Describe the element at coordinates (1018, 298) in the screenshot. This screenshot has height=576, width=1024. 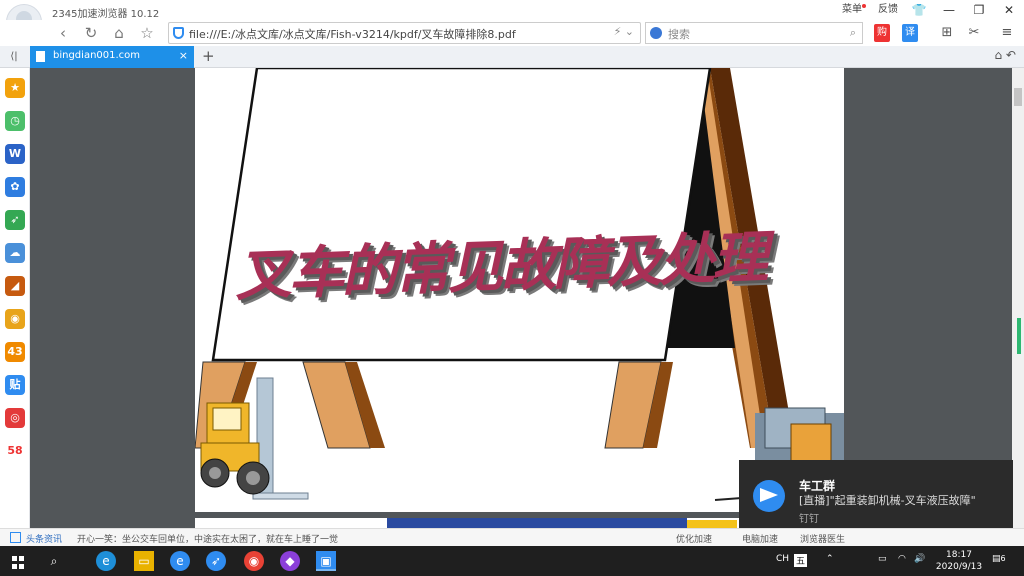
I see `vertical-scrollbar` at that location.